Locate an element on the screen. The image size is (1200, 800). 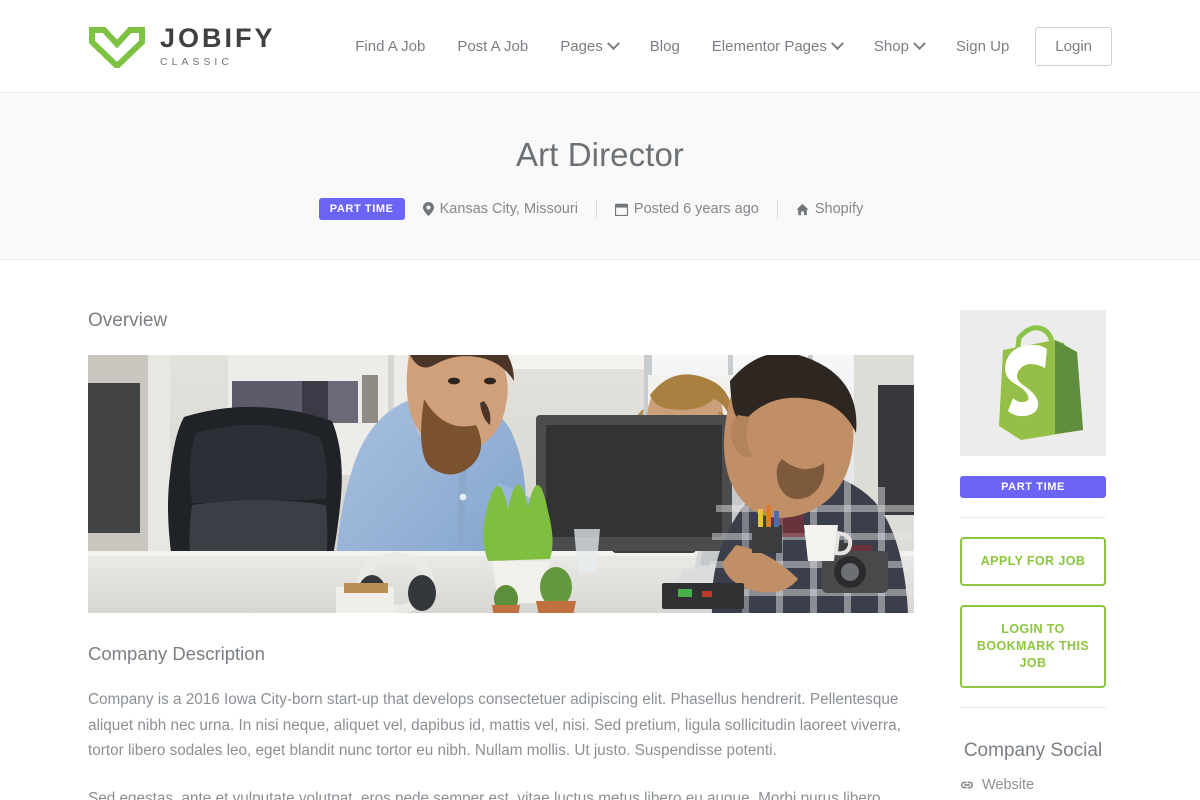
social-item-label: Website is located at coordinates (1008, 785).